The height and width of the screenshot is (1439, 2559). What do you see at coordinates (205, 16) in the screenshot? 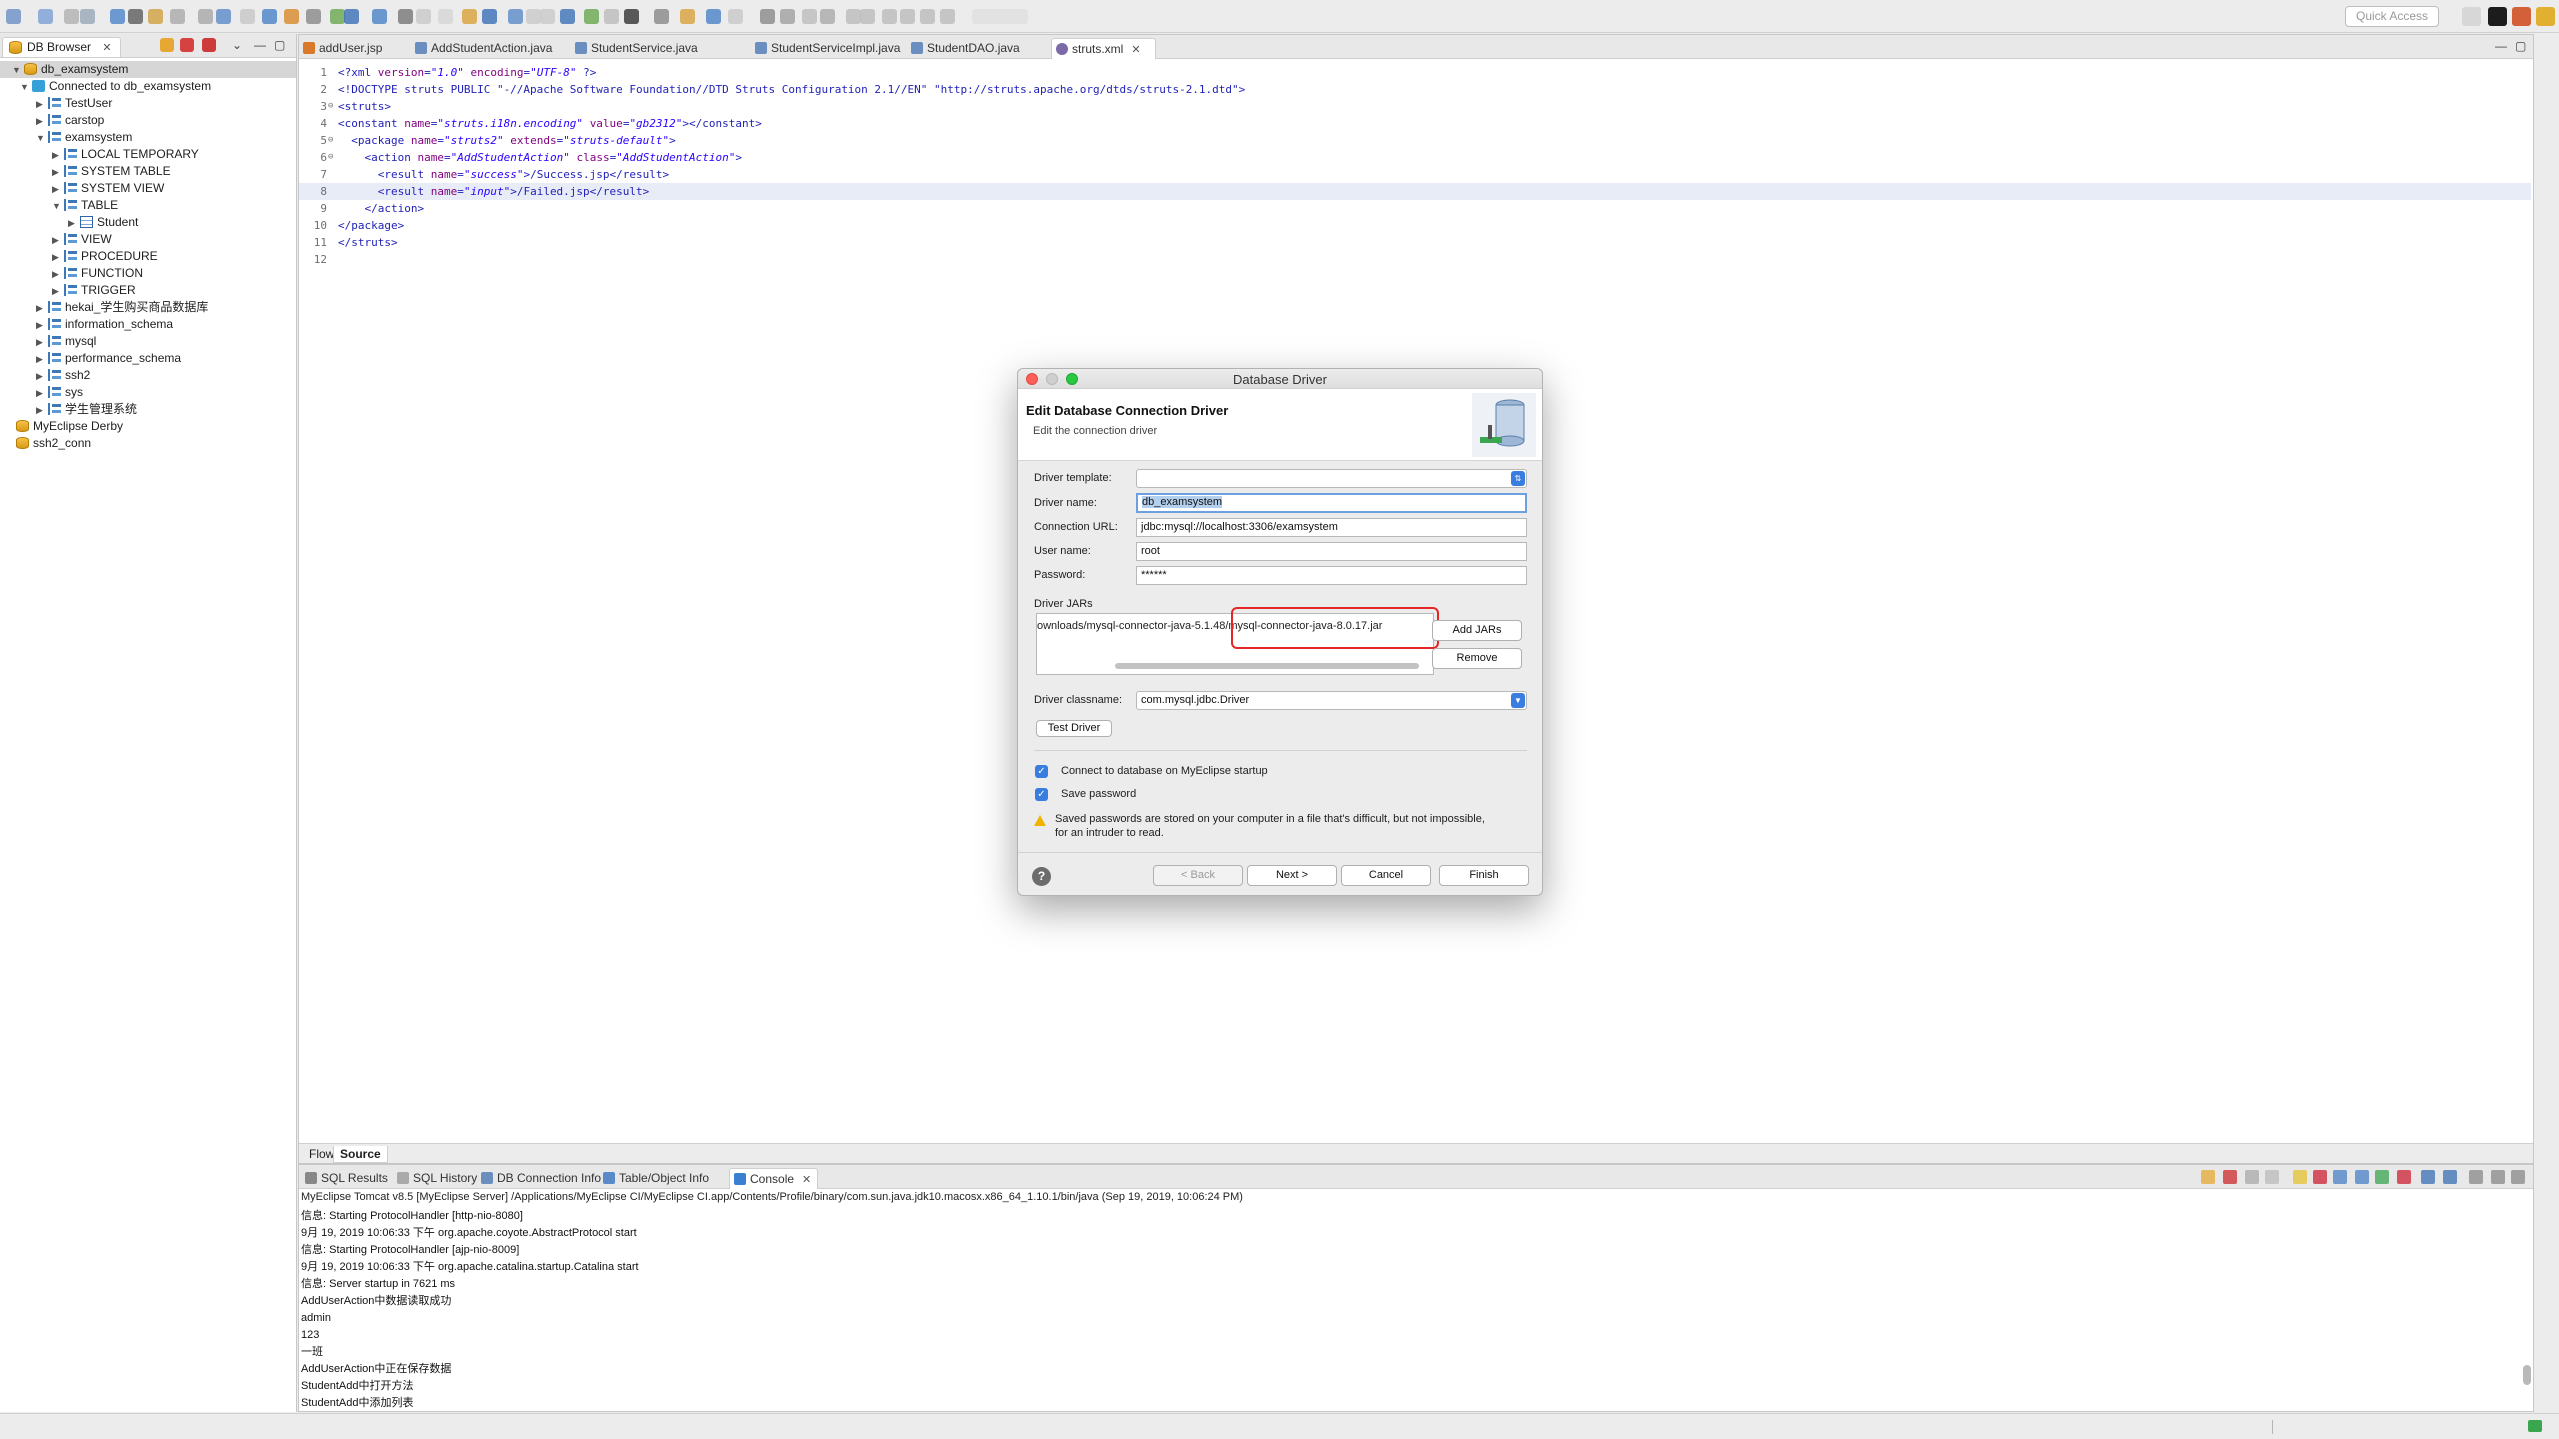
I see `undo-icon` at bounding box center [205, 16].